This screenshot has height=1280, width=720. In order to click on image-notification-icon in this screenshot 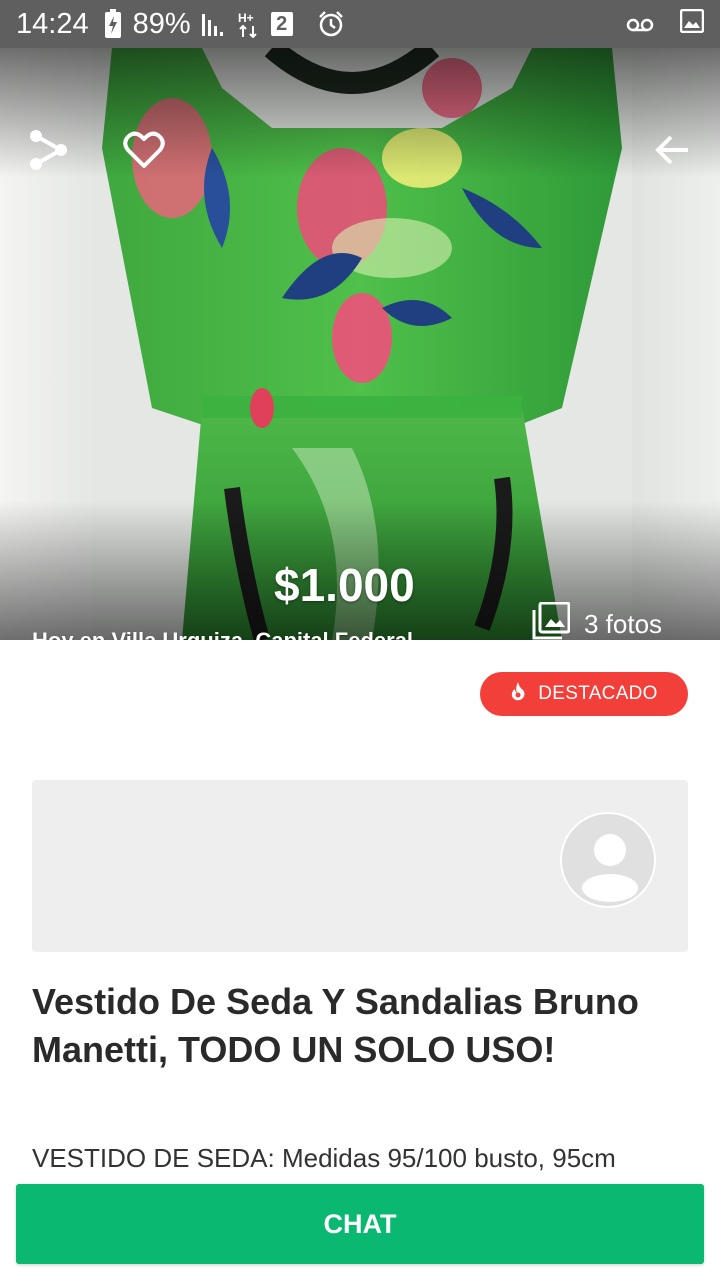, I will do `click(692, 24)`.